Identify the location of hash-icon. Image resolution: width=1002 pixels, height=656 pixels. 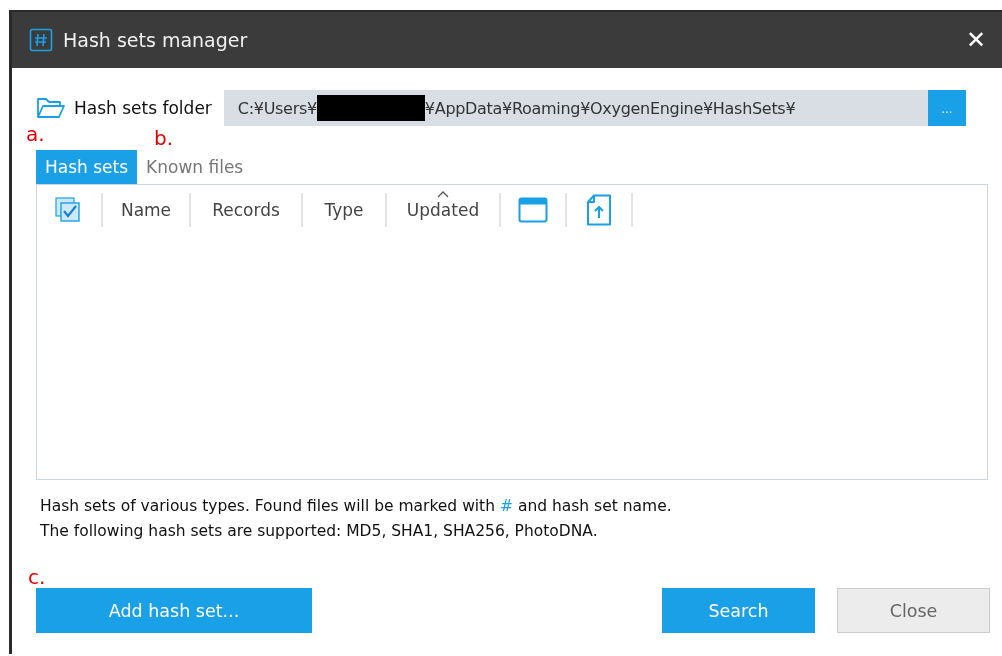
(41, 40).